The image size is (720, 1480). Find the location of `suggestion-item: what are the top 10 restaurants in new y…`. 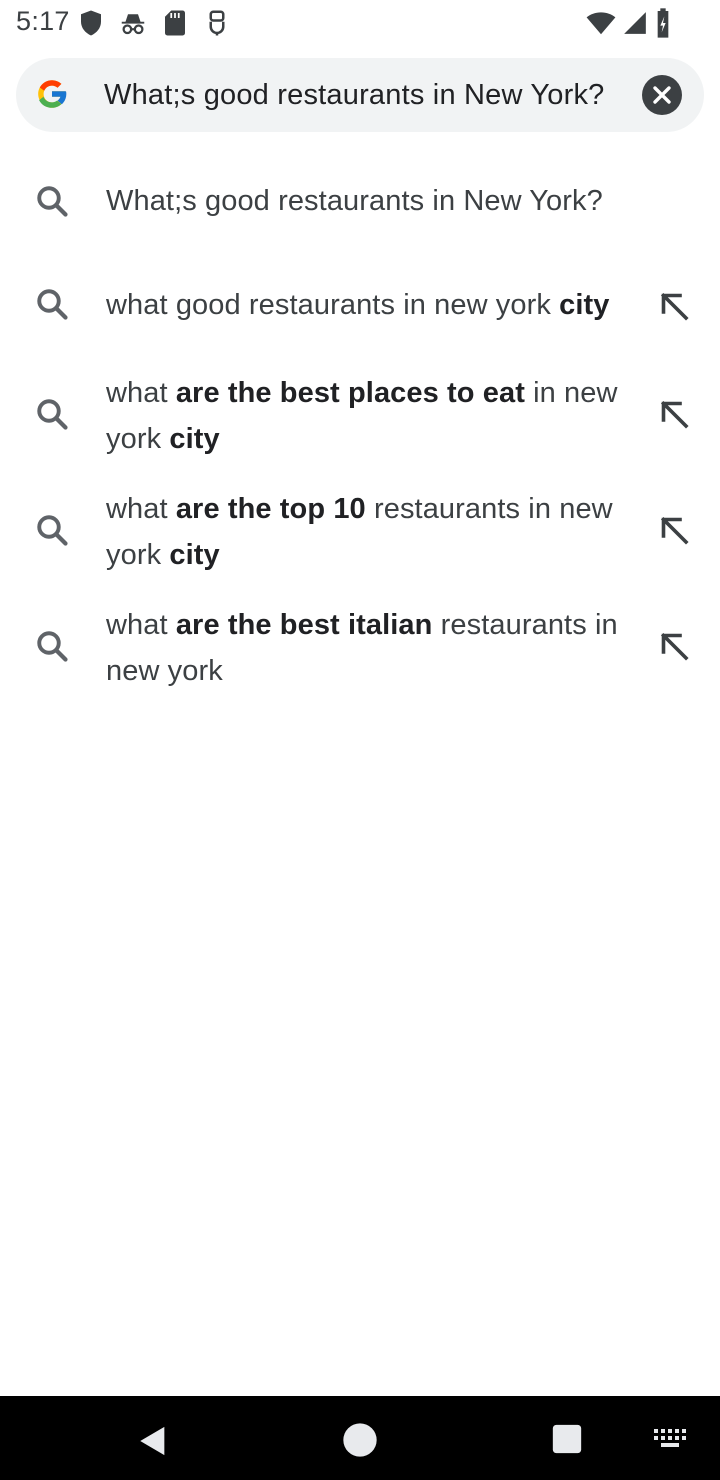

suggestion-item: what are the top 10 restaurants in new y… is located at coordinates (360, 534).